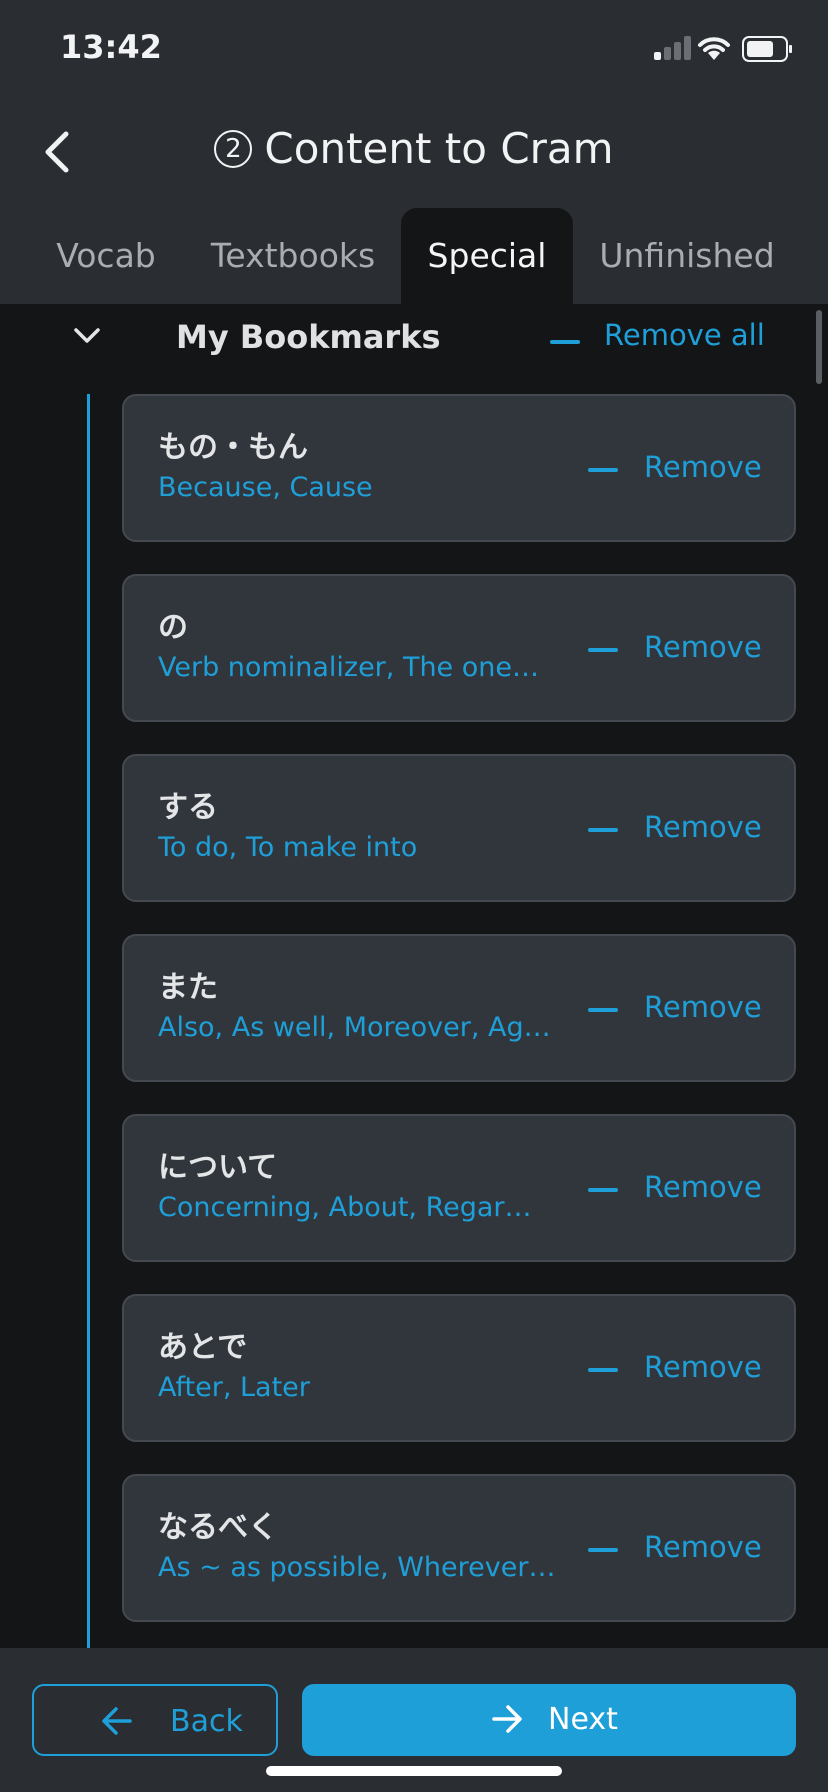  I want to click on page-title: 2 Content to Cram, so click(414, 148).